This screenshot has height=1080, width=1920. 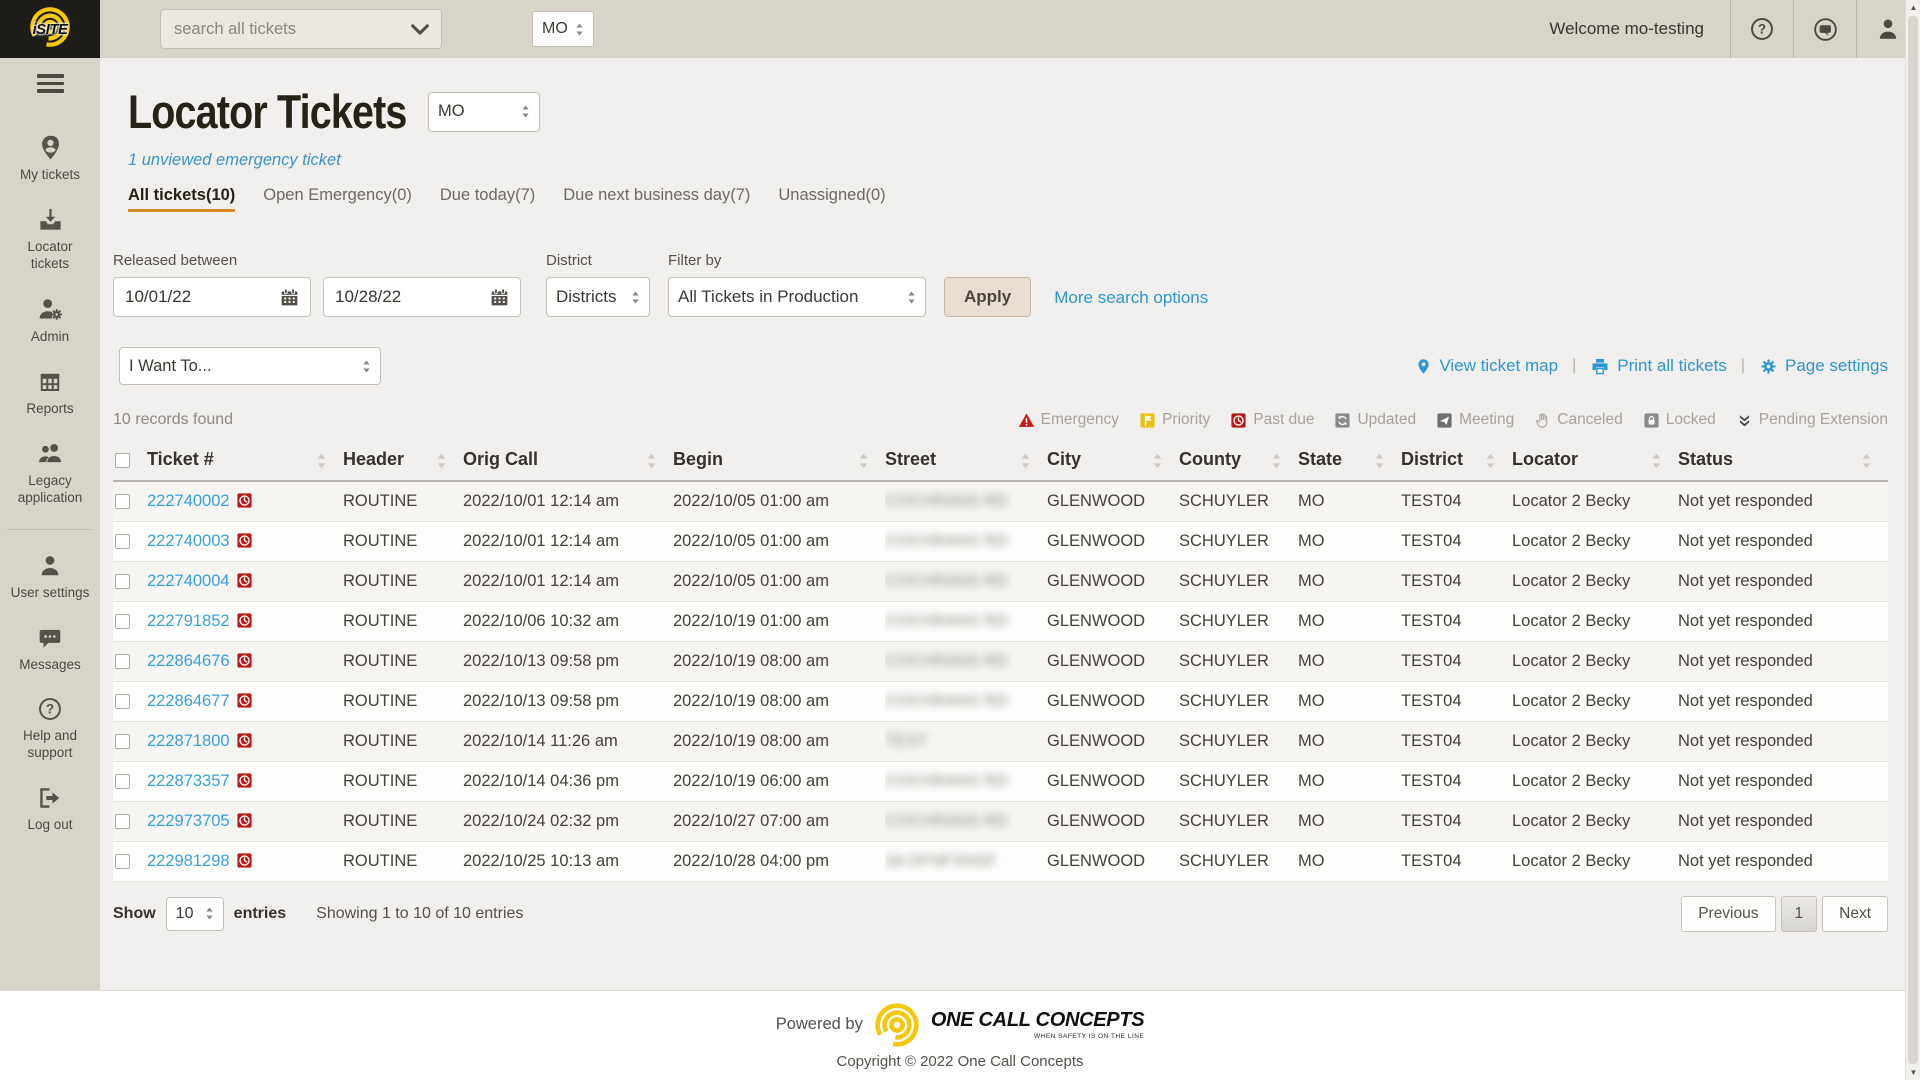 I want to click on scroll-down-icon: ▼, so click(x=1913, y=1072).